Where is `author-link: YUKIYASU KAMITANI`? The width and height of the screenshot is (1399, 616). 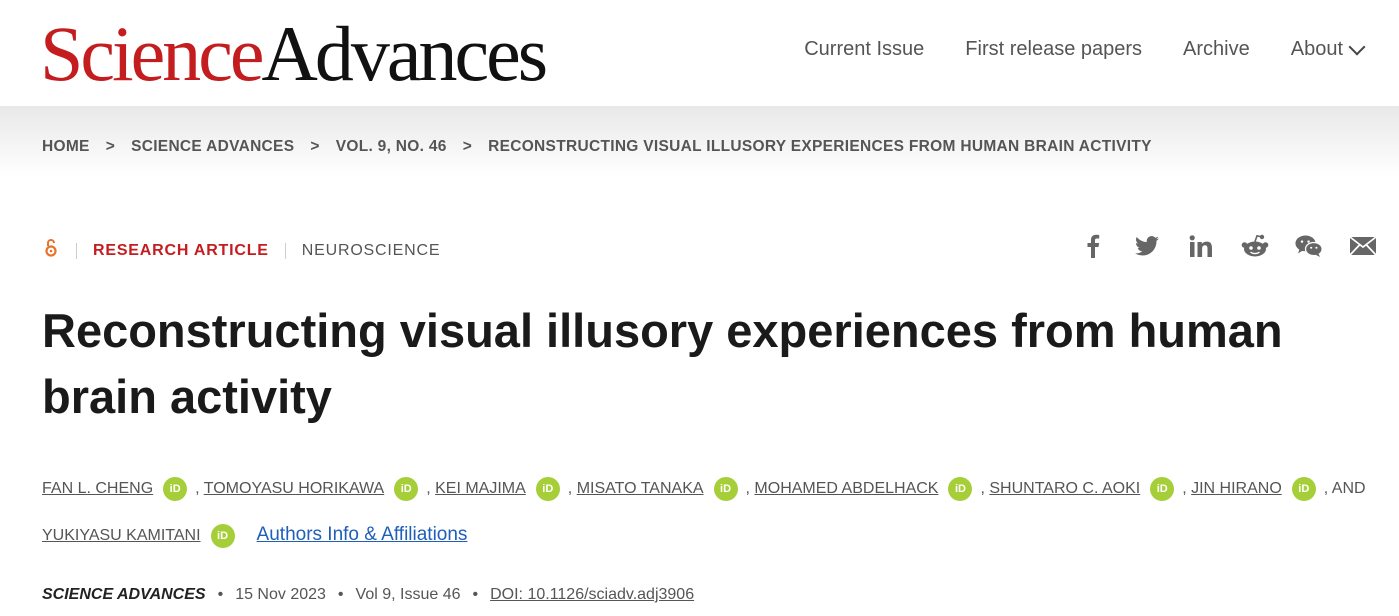
author-link: YUKIYASU KAMITANI is located at coordinates (121, 535).